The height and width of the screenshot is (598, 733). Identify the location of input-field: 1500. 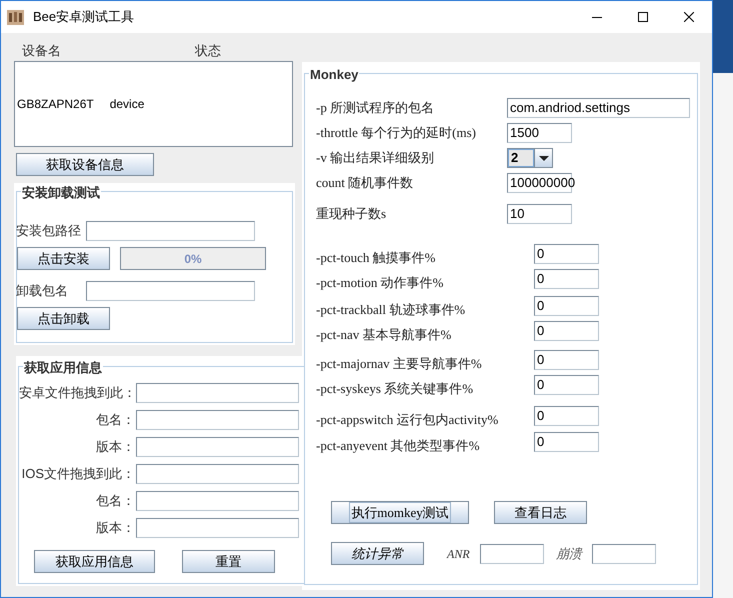
(539, 133).